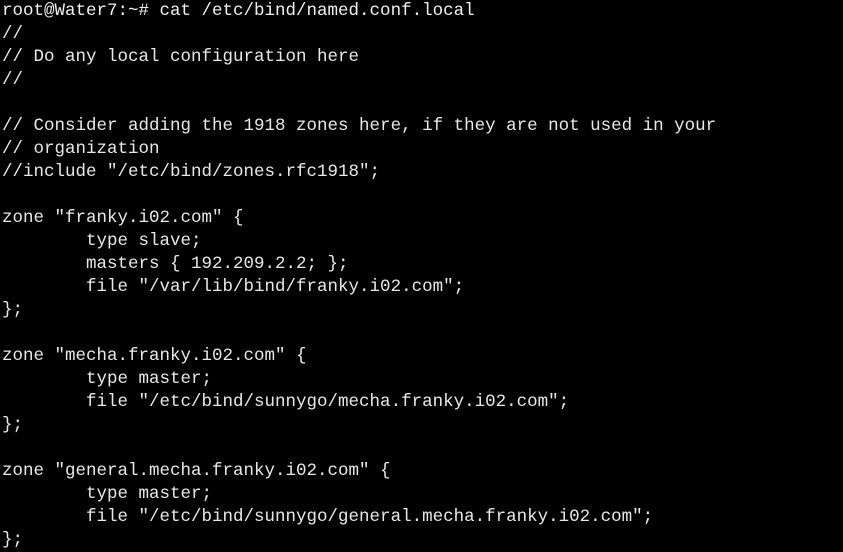 This screenshot has width=843, height=552. Describe the element at coordinates (123, 218) in the screenshot. I see `output-line: zone "franky.i02.com" {` at that location.